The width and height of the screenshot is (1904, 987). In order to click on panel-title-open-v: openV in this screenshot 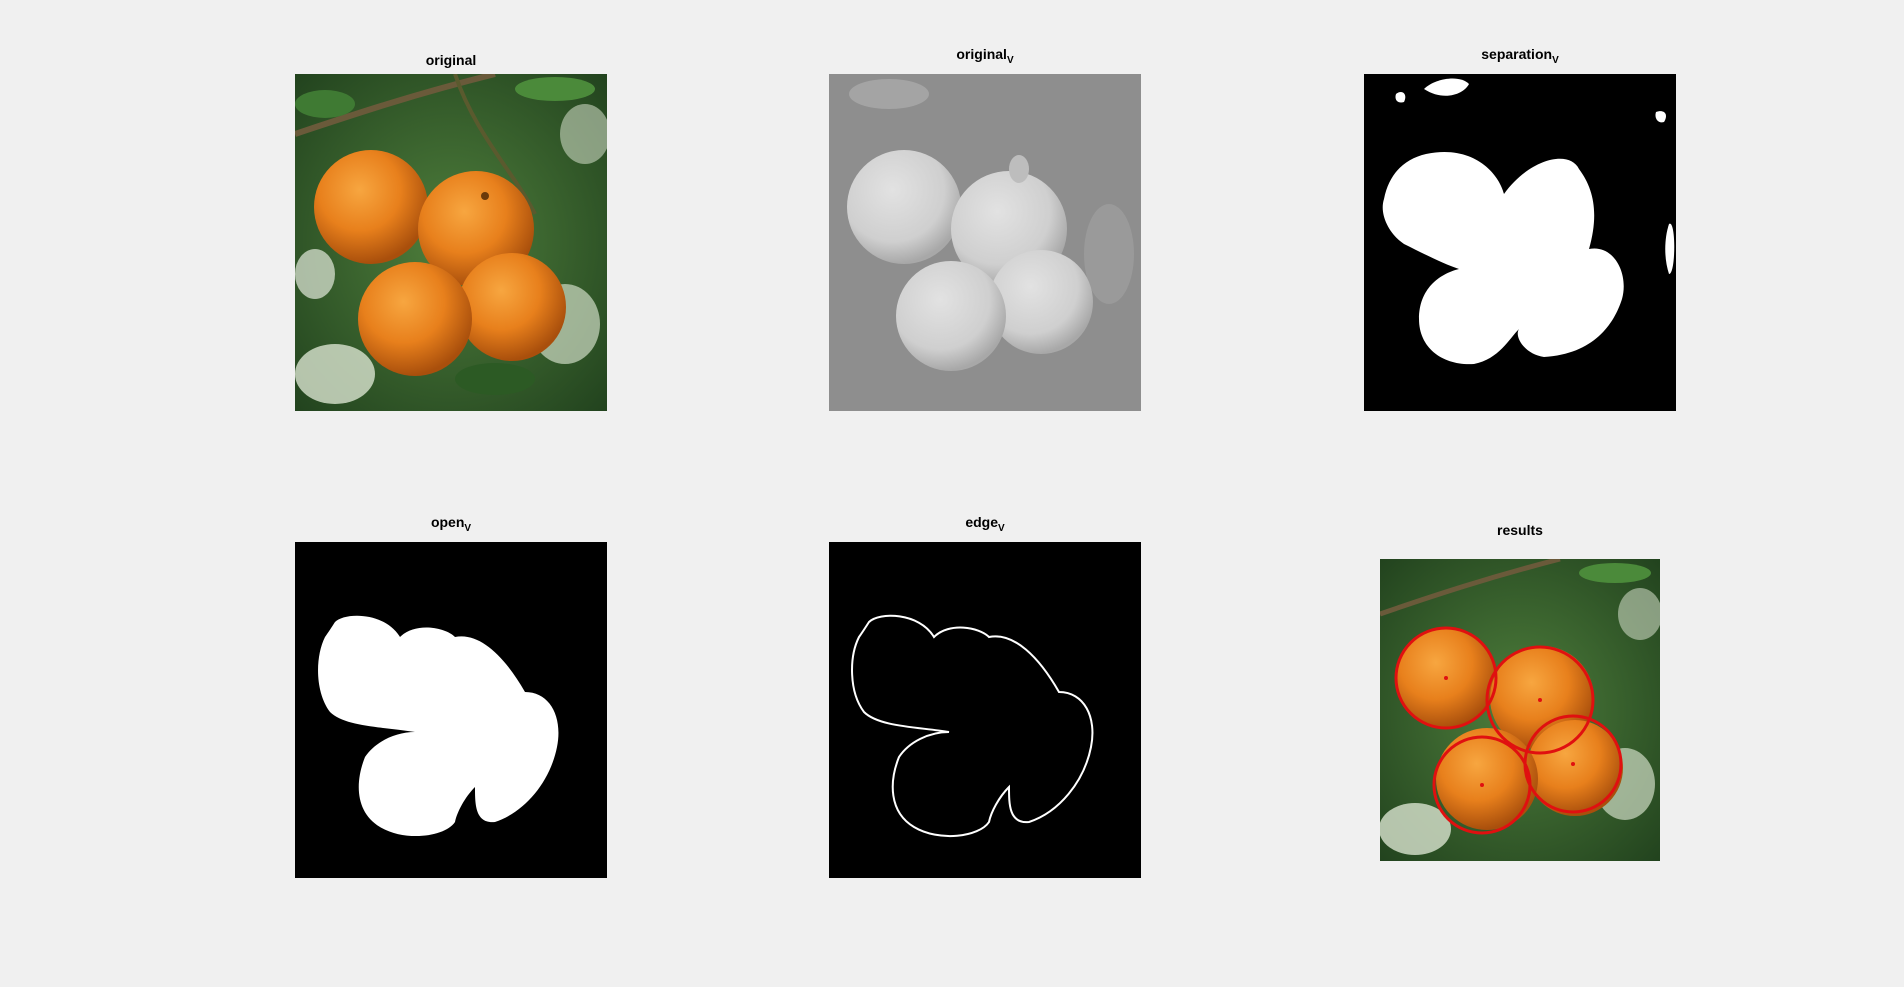, I will do `click(451, 524)`.